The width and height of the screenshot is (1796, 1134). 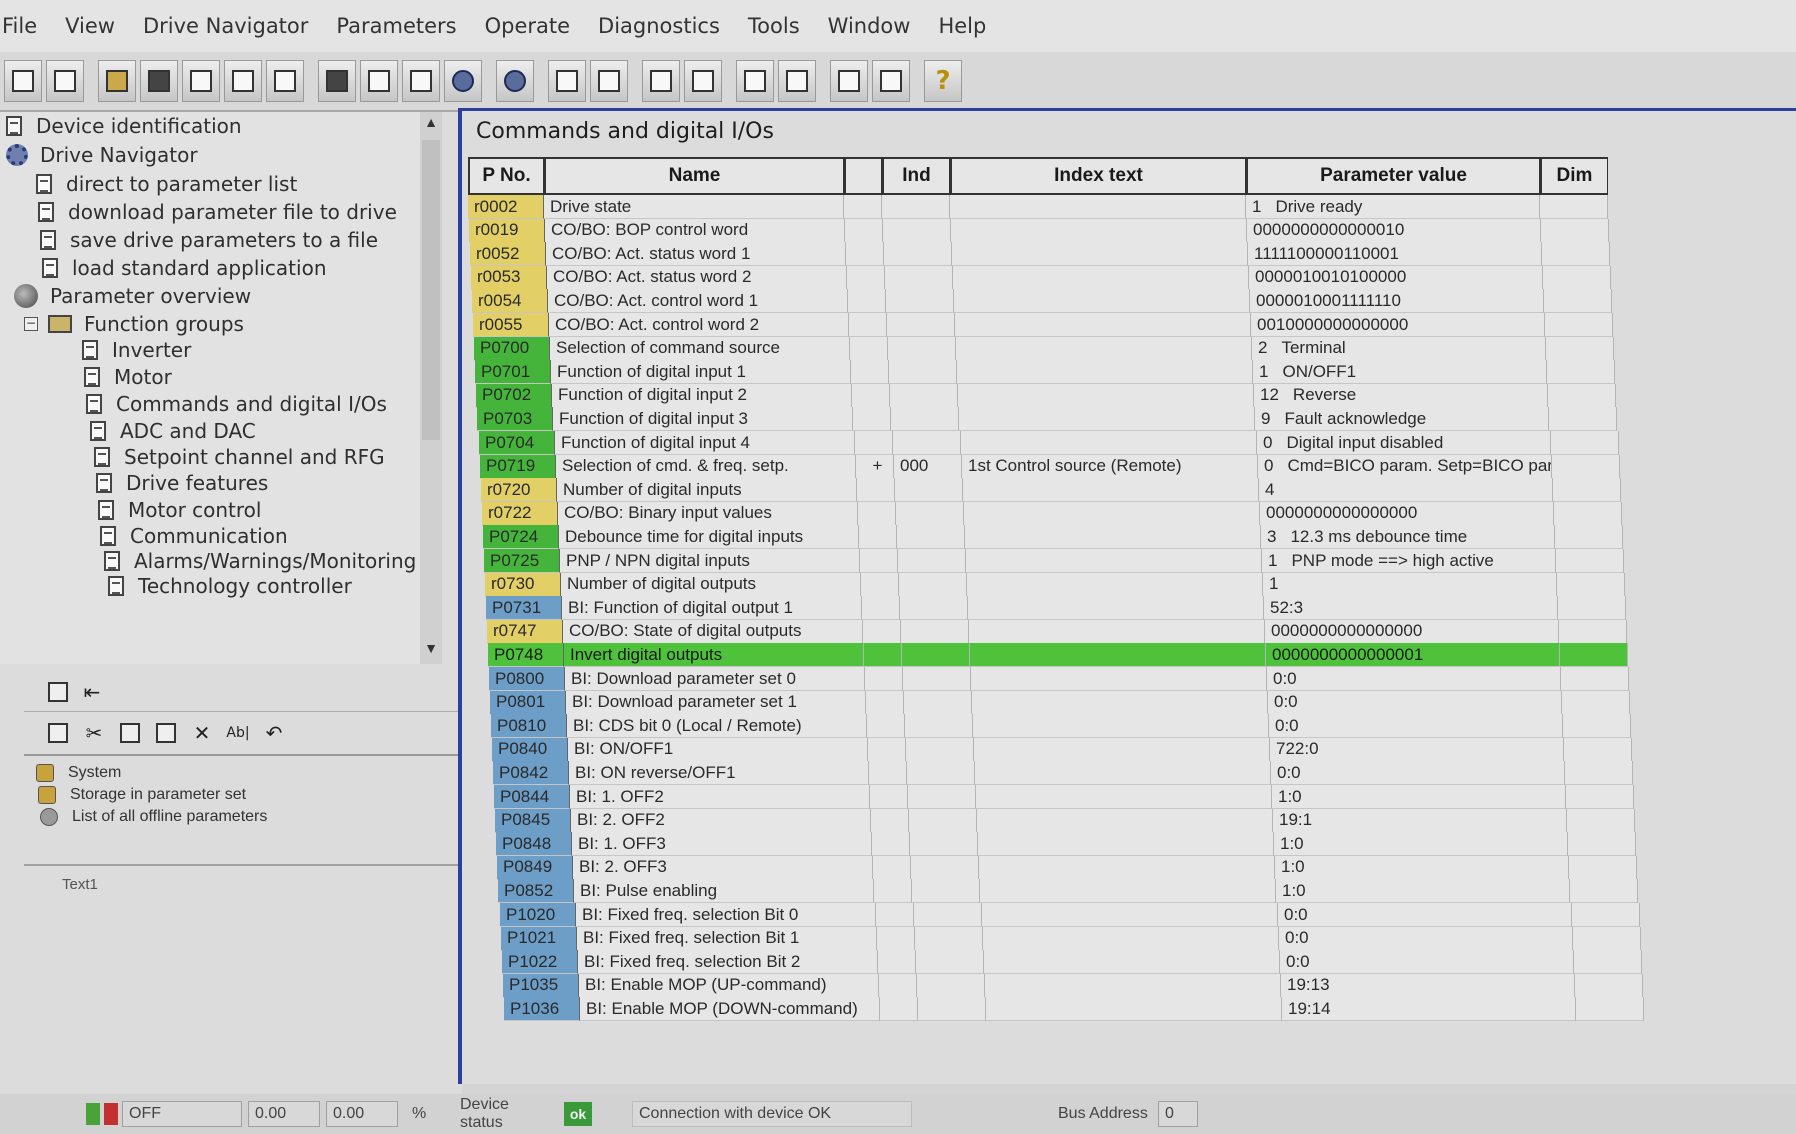 I want to click on system-list-item: System, so click(x=246, y=773).